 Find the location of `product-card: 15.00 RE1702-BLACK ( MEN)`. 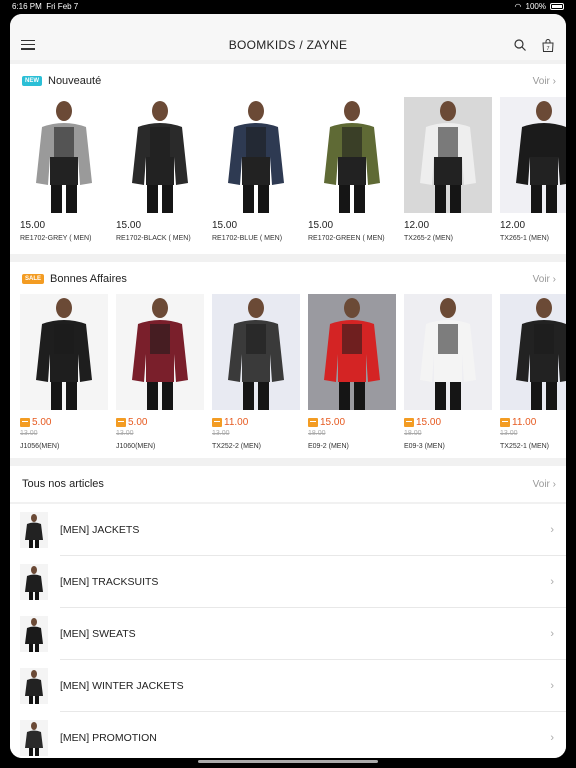

product-card: 15.00 RE1702-BLACK ( MEN) is located at coordinates (160, 169).